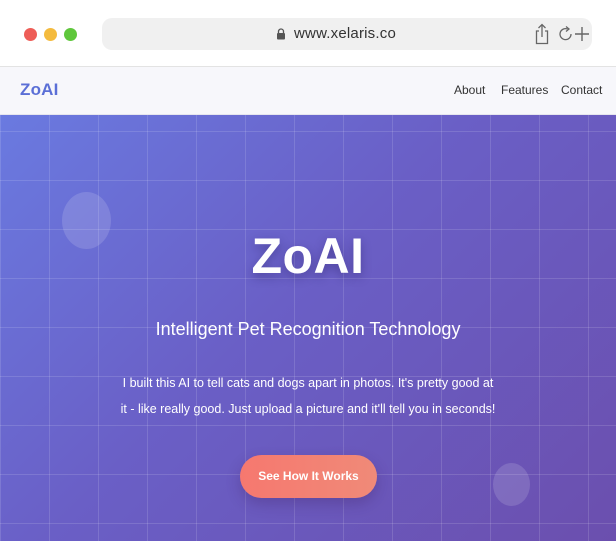 The height and width of the screenshot is (541, 616). What do you see at coordinates (308, 91) in the screenshot?
I see `site-navbar: ZoAI About Features Contact` at bounding box center [308, 91].